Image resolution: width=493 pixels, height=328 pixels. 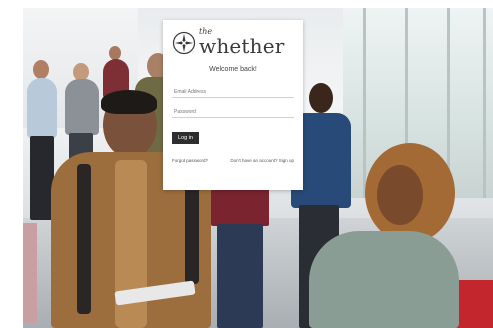 I want to click on brand-prefix: the, so click(x=206, y=31).